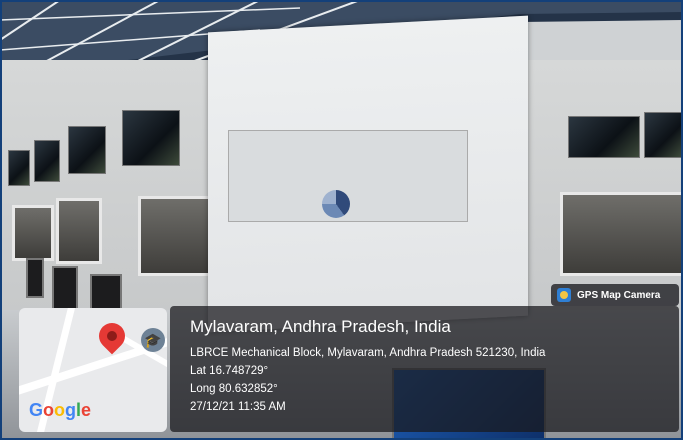  Describe the element at coordinates (229, 371) in the screenshot. I see `latitude: Lat 16.748729°` at that location.